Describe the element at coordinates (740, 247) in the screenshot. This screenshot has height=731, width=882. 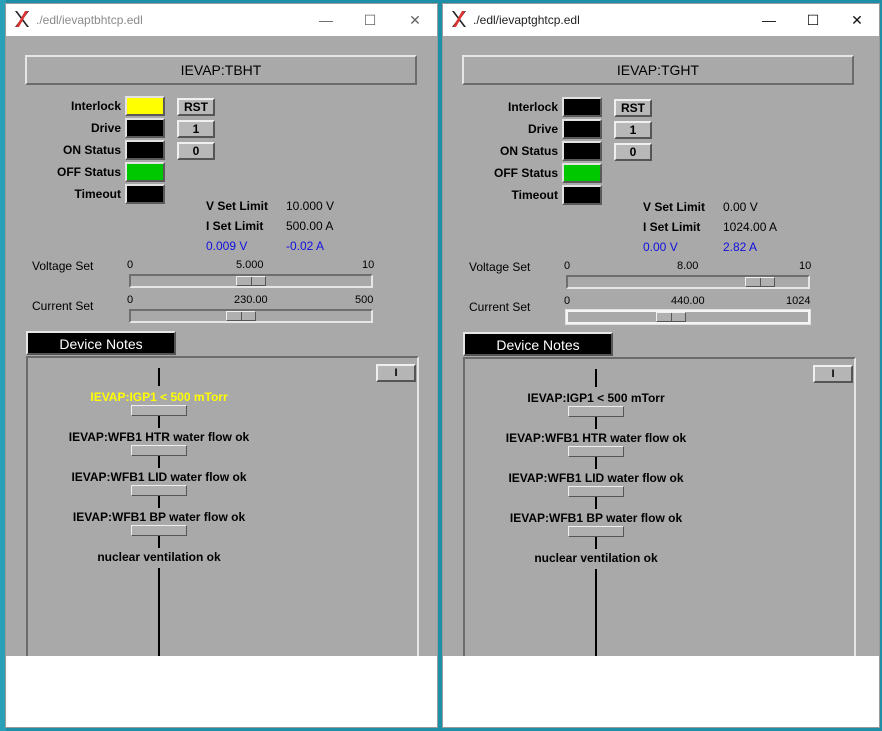
I see `current-readback: 2.82 A` at that location.